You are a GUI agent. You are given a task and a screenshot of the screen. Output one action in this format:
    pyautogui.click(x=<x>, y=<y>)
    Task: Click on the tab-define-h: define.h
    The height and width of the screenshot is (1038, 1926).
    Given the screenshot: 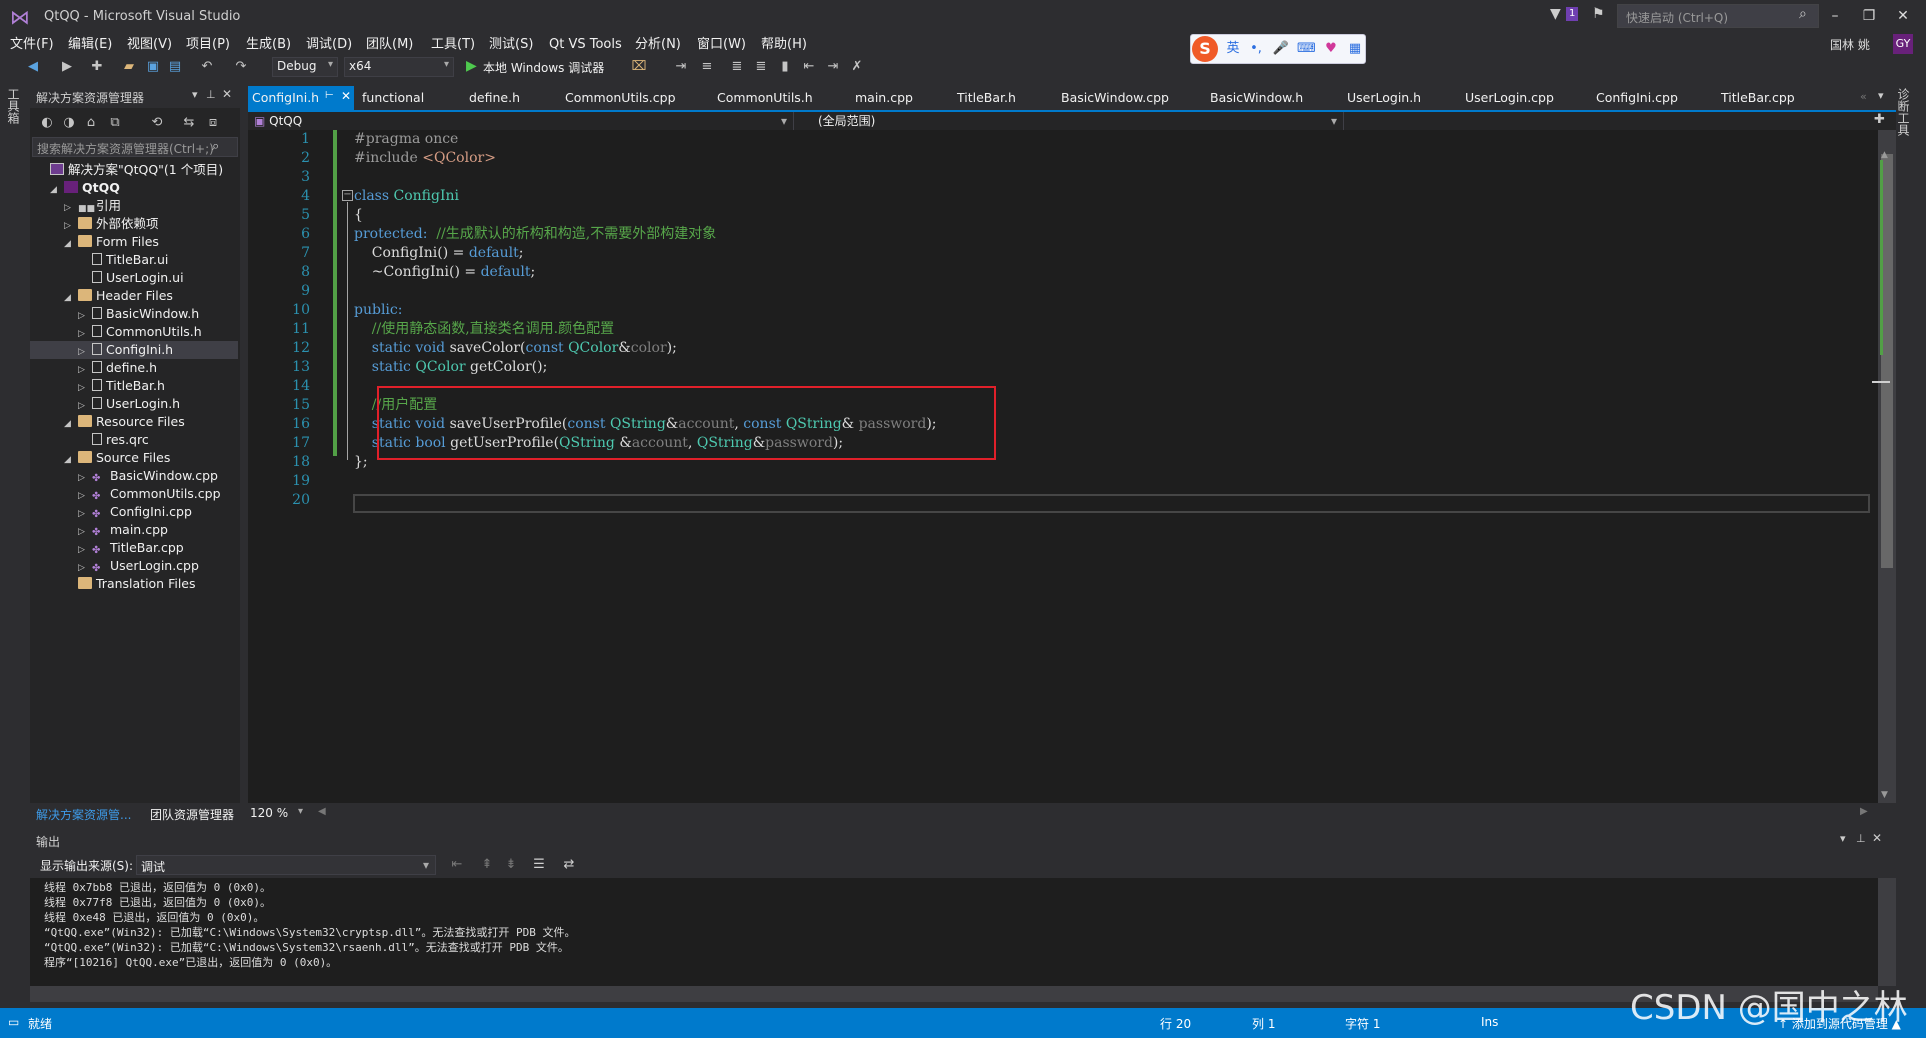 What is the action you would take?
    pyautogui.click(x=494, y=98)
    